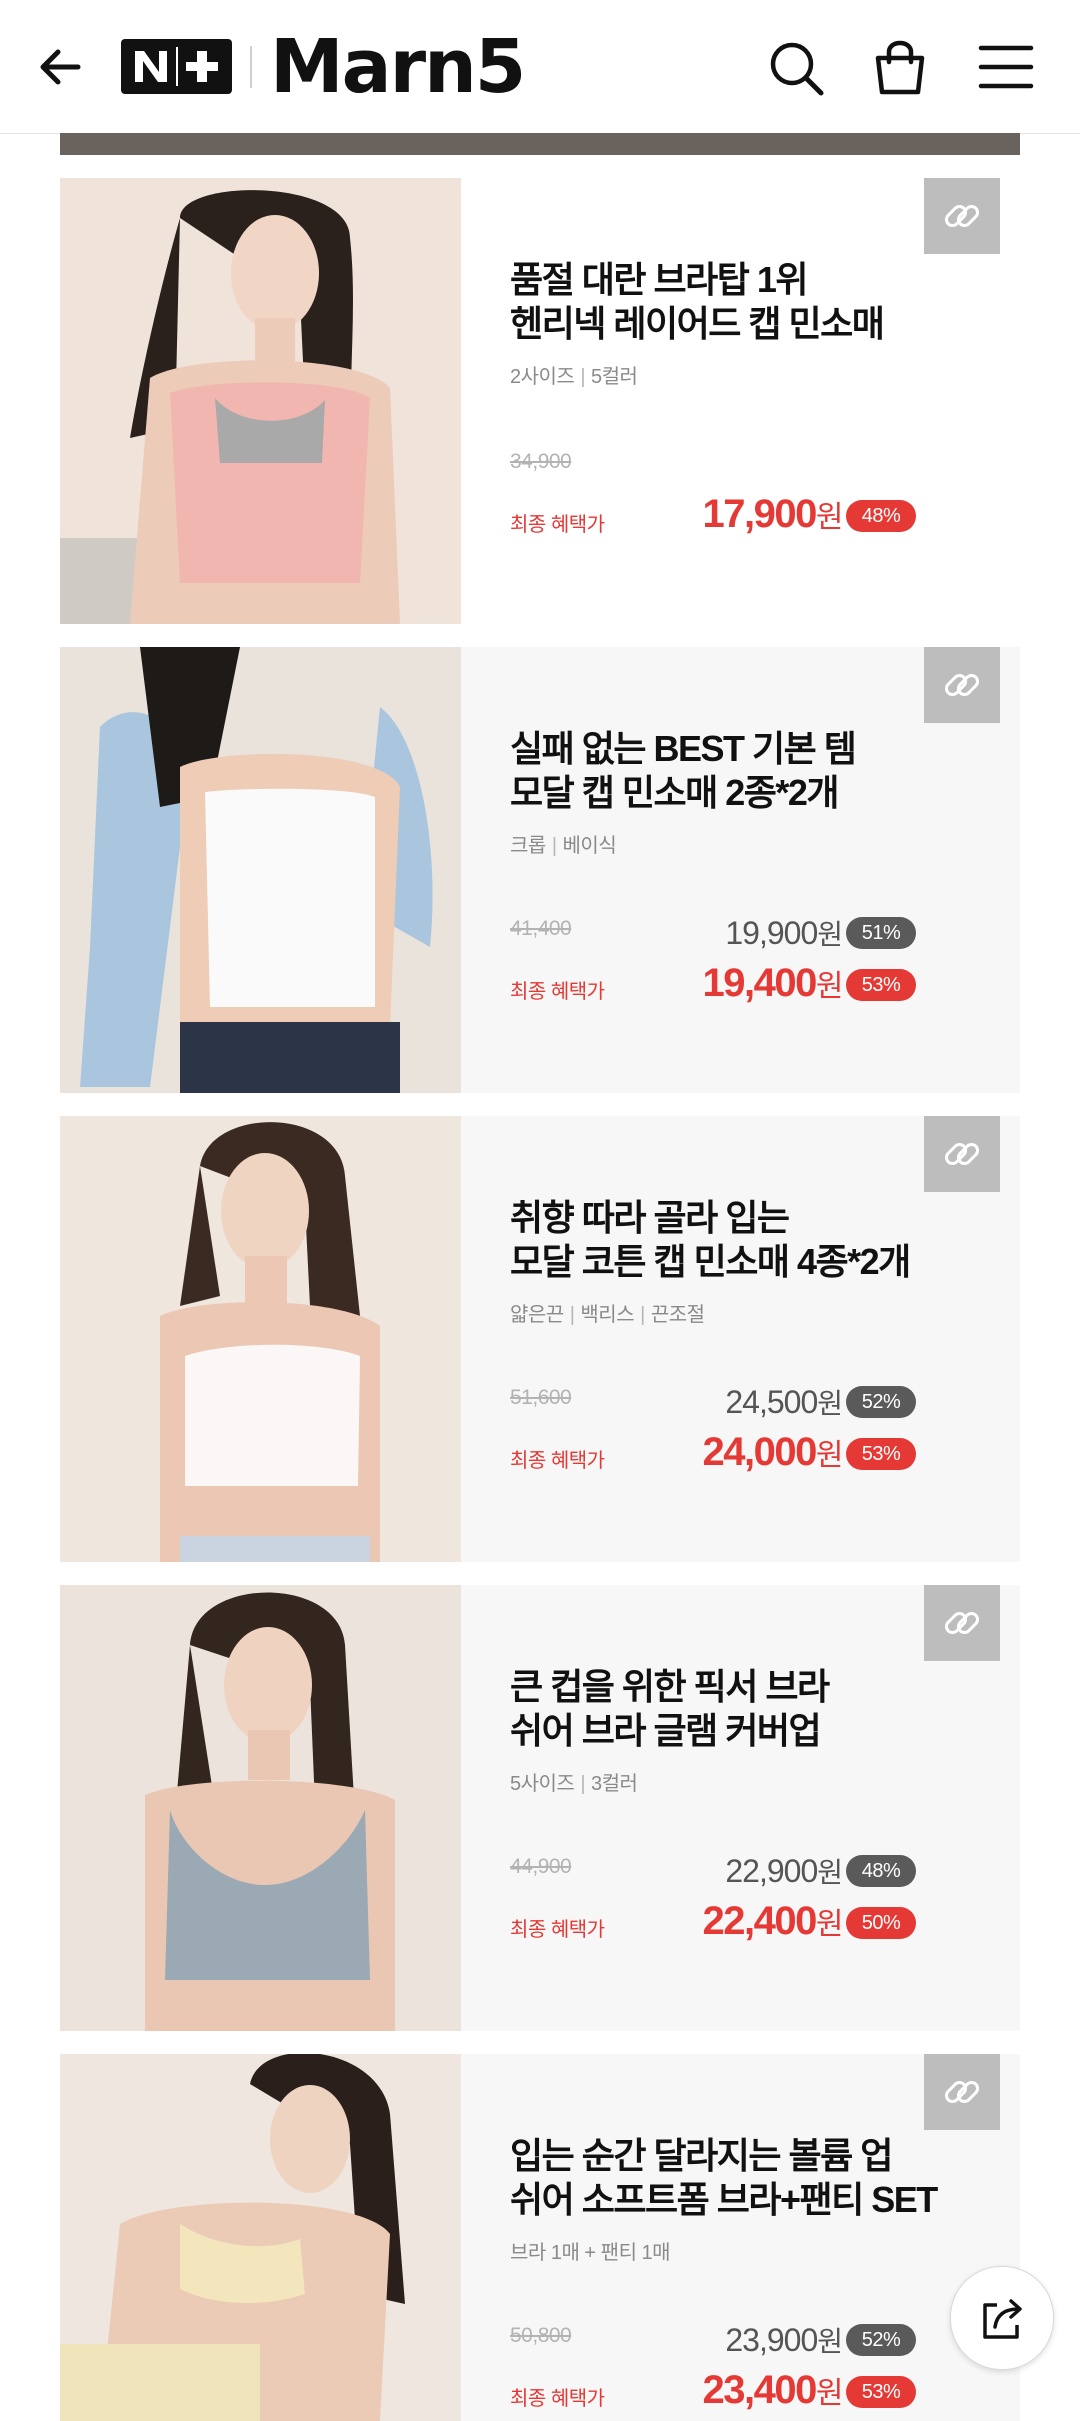 The width and height of the screenshot is (1080, 2421). Describe the element at coordinates (771, 2340) in the screenshot. I see `sale-price-value: 23,900` at that location.